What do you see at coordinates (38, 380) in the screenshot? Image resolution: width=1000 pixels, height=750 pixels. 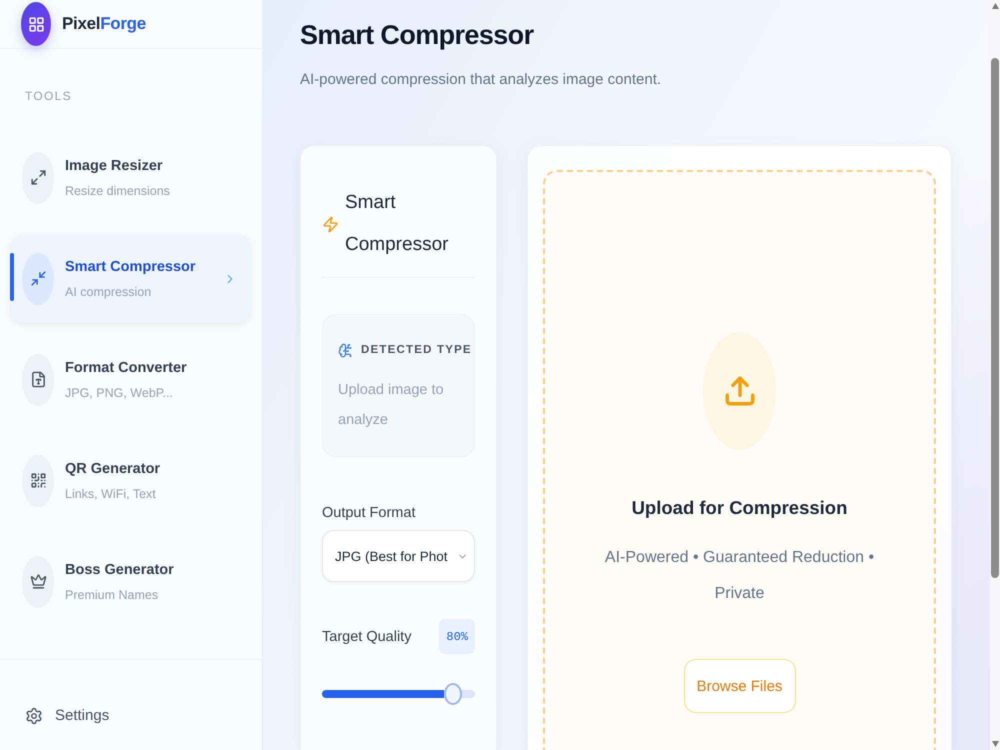 I see `file-type-icon` at bounding box center [38, 380].